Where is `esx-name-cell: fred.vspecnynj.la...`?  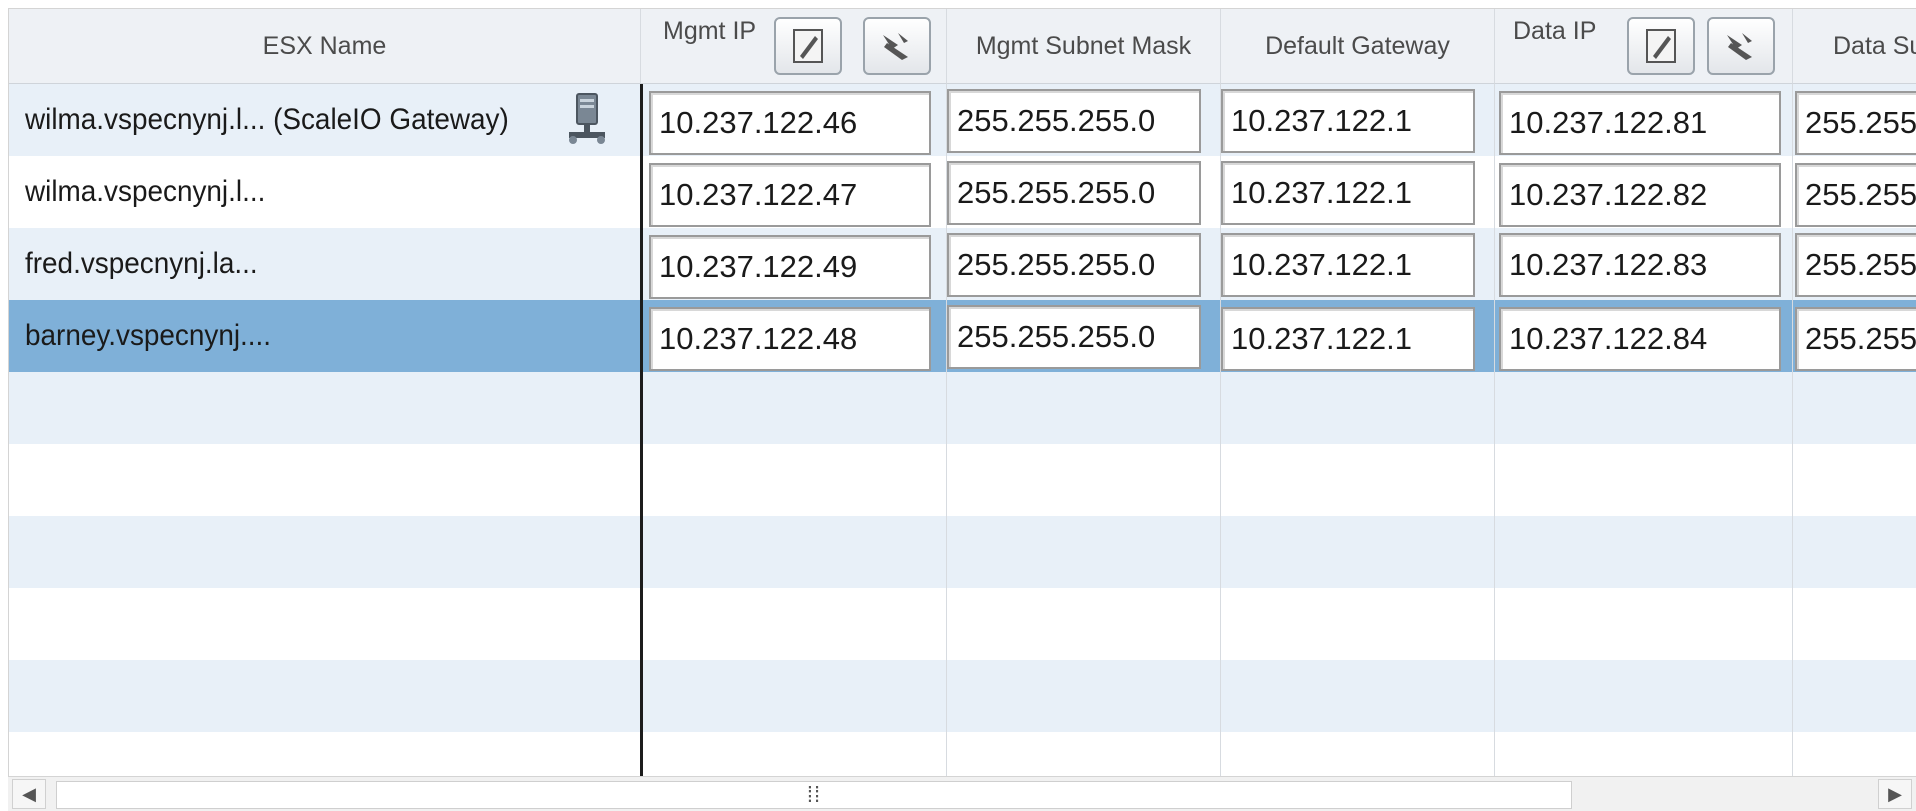
esx-name-cell: fred.vspecnynj.la... is located at coordinates (141, 263).